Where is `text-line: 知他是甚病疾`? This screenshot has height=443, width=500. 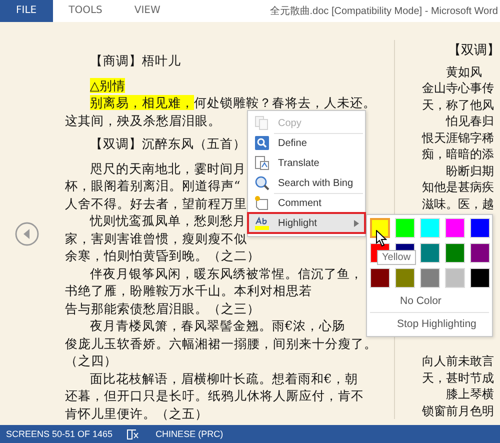 text-line: 知他是甚病疾 is located at coordinates (458, 187).